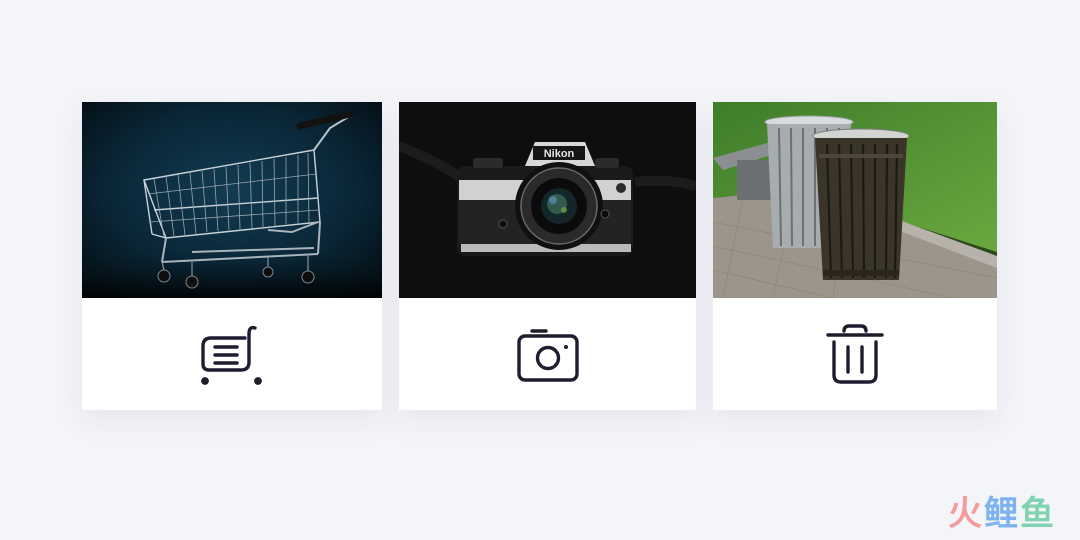 The height and width of the screenshot is (540, 1080). I want to click on watermark-char: 鲤, so click(1002, 514).